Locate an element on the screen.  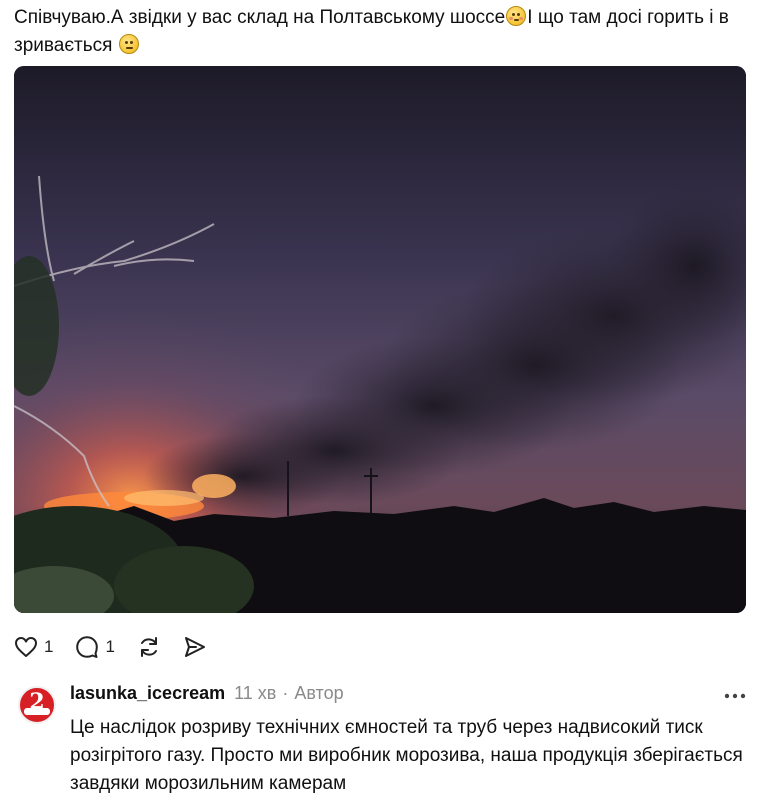
share-button is located at coordinates (195, 647).